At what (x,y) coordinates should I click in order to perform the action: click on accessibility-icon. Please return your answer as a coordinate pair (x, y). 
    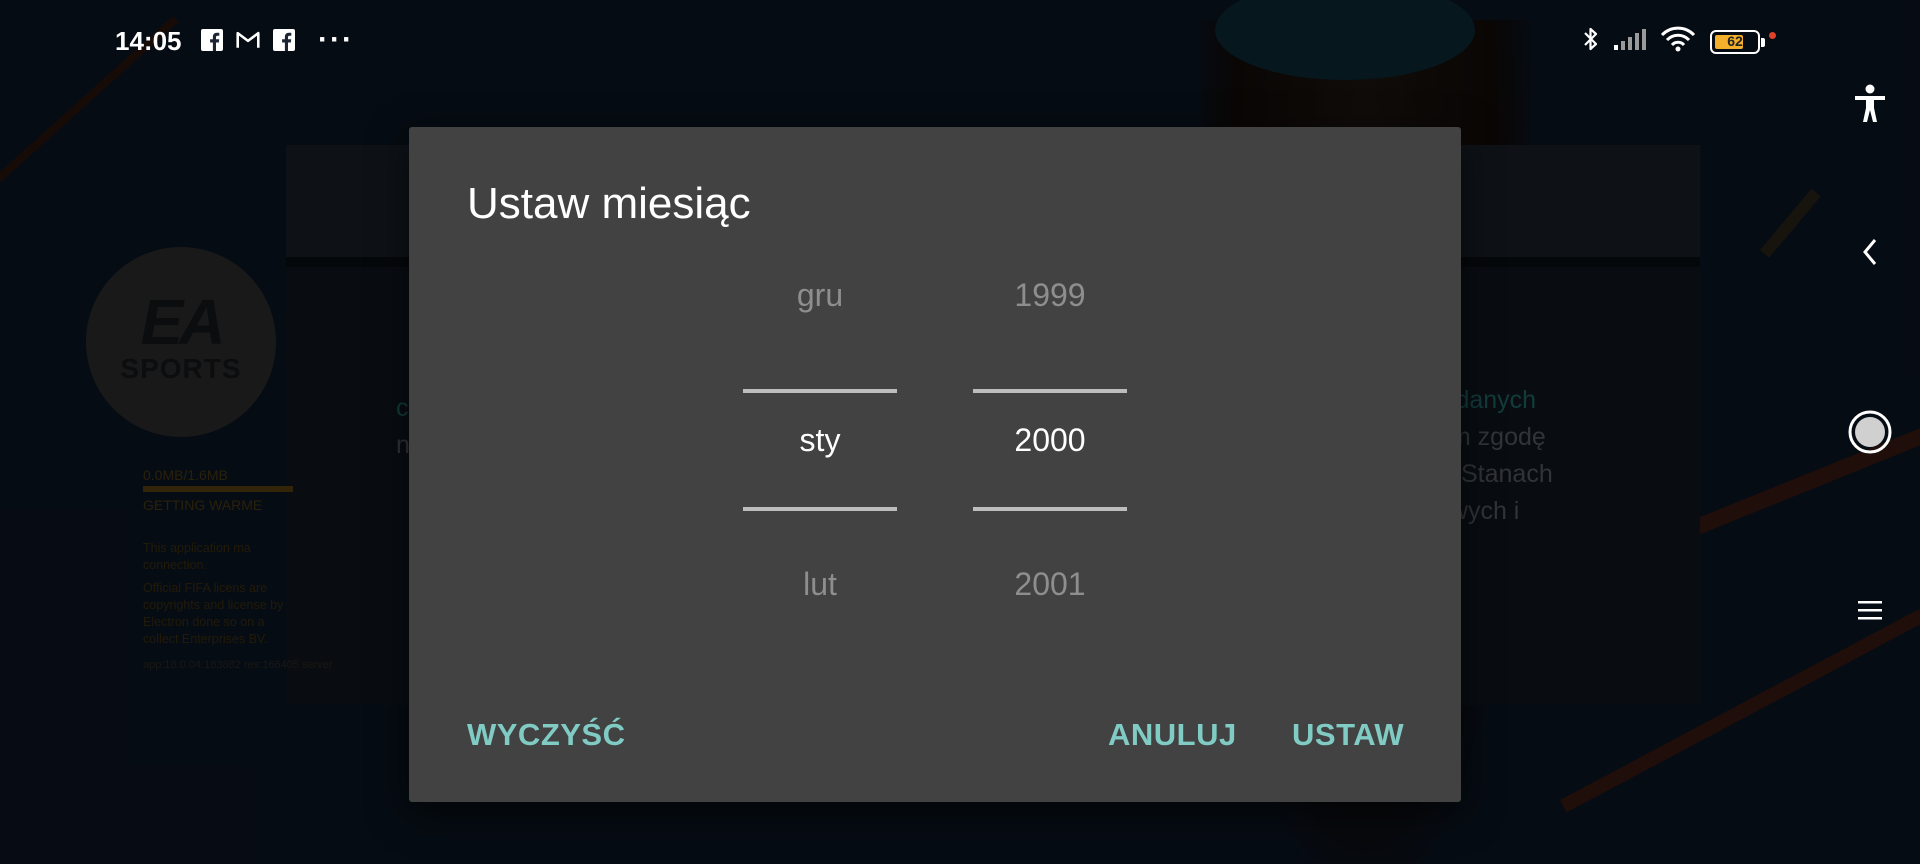
    Looking at the image, I should click on (1870, 104).